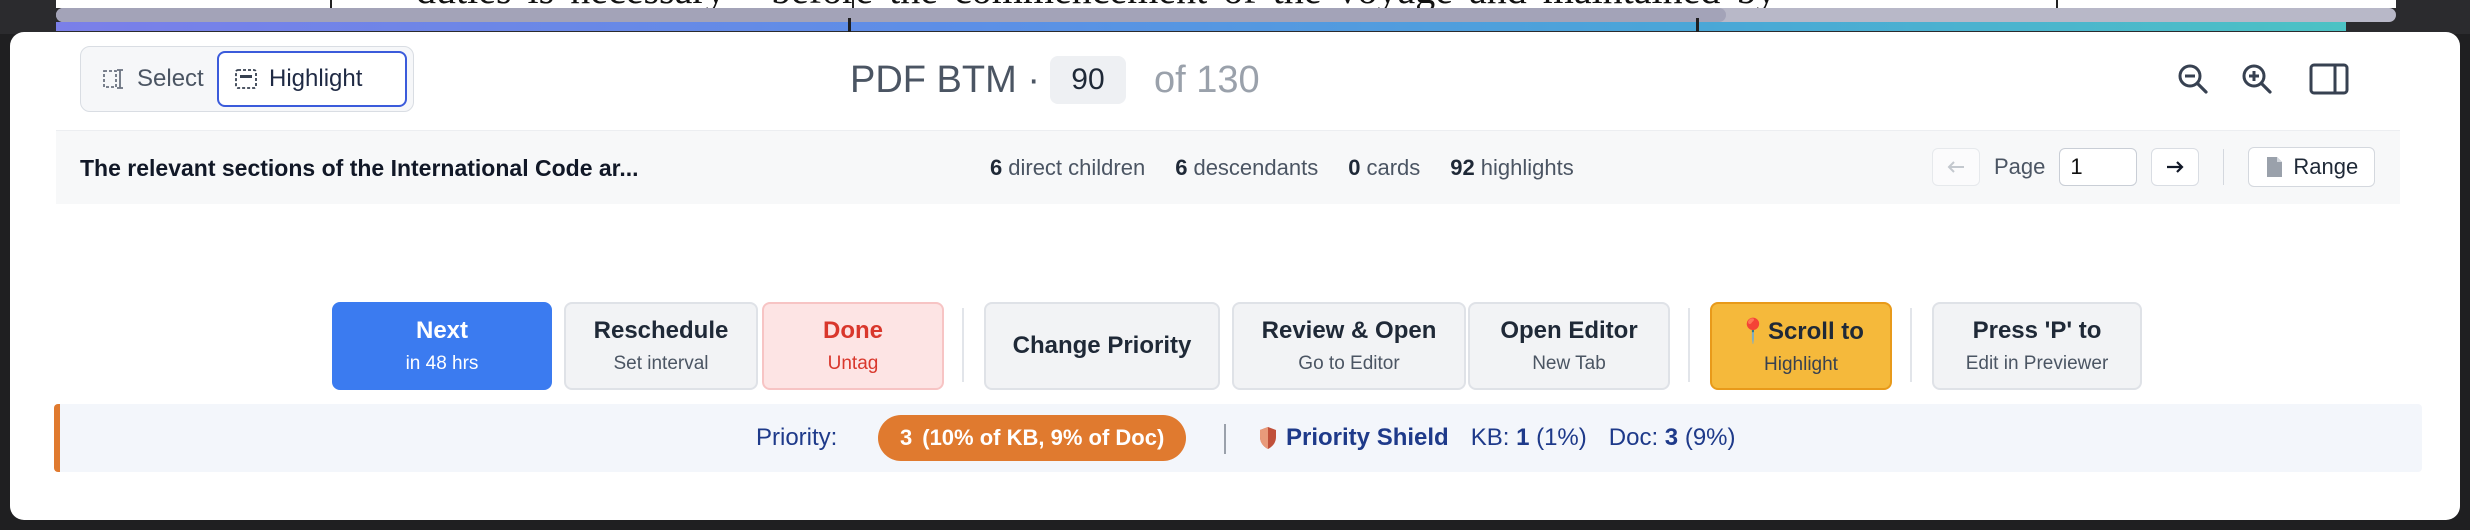 This screenshot has height=530, width=2470. I want to click on doc-priority: Doc: 3 (9%), so click(1672, 437).